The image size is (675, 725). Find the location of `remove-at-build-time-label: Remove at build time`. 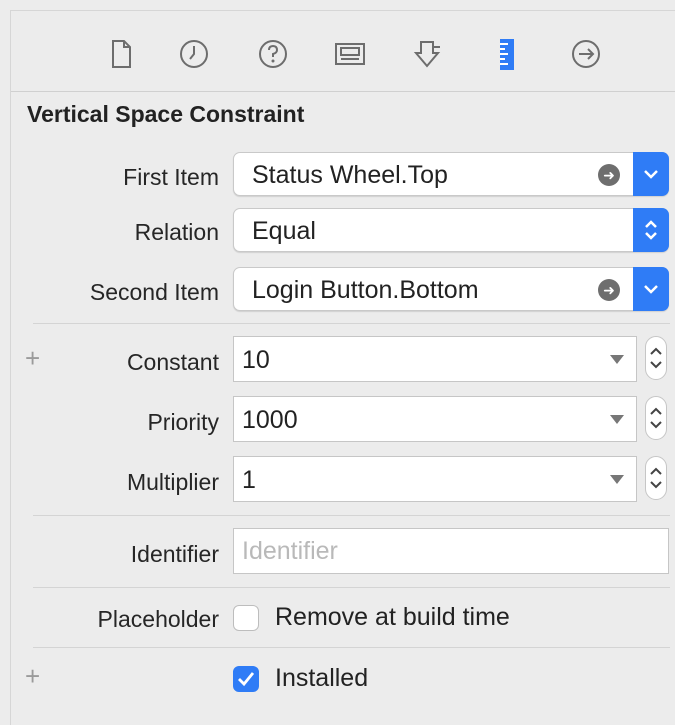

remove-at-build-time-label: Remove at build time is located at coordinates (392, 617).